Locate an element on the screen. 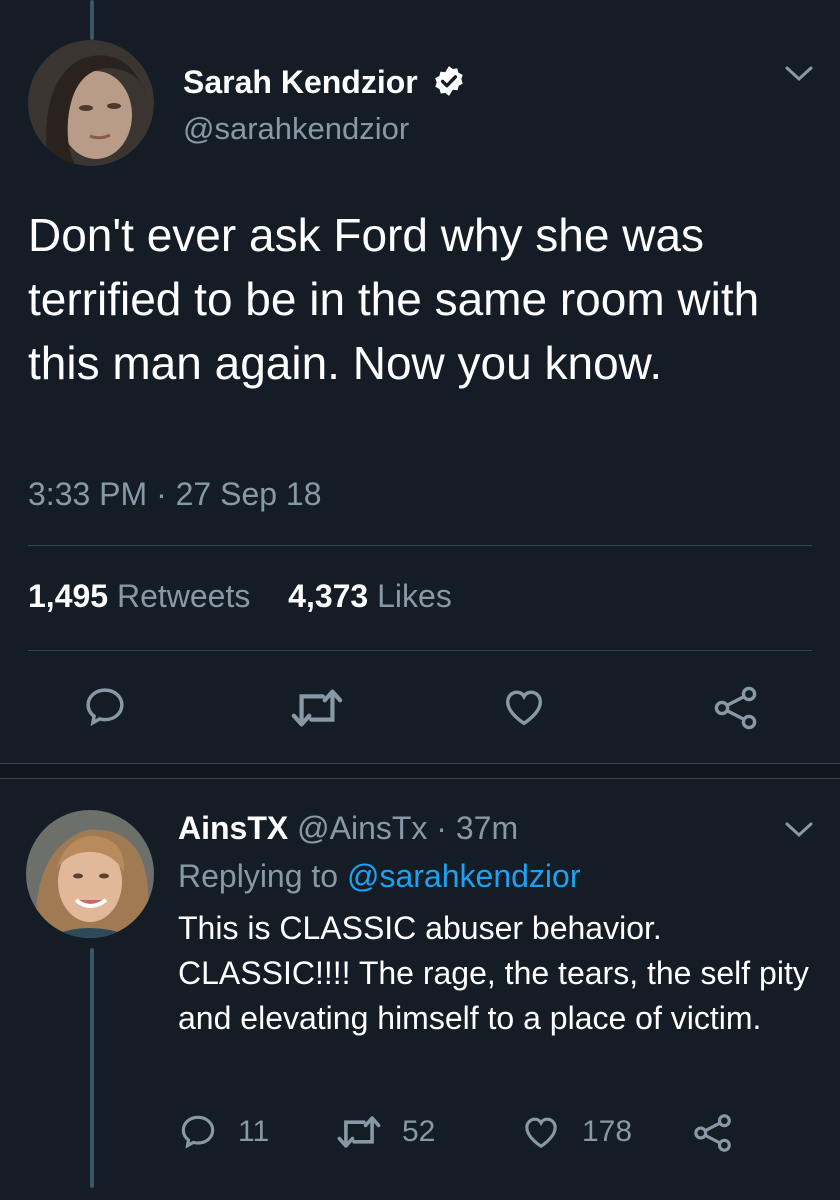 The image size is (840, 1200). reply-time: · 37m is located at coordinates (477, 828).